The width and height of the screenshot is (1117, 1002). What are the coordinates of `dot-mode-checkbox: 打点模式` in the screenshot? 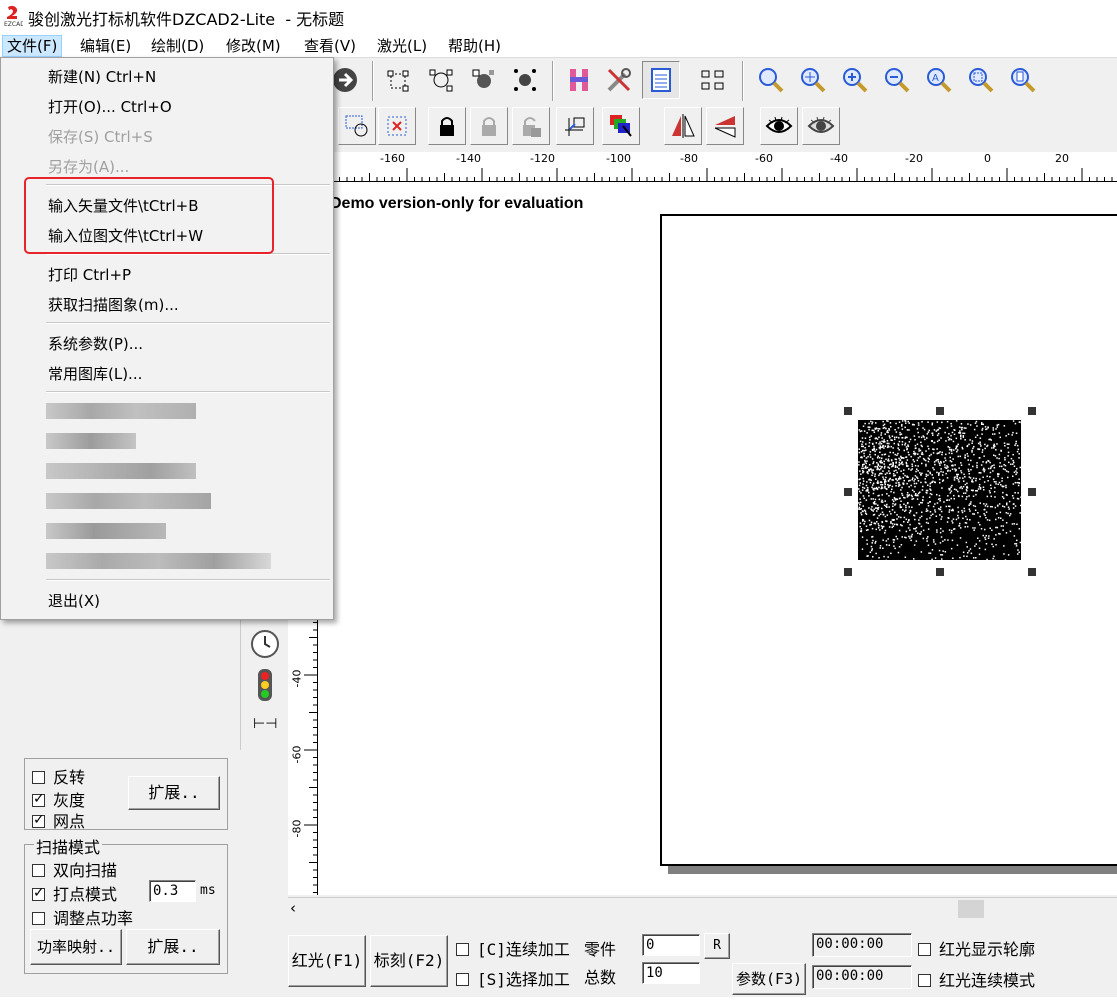 It's located at (74, 893).